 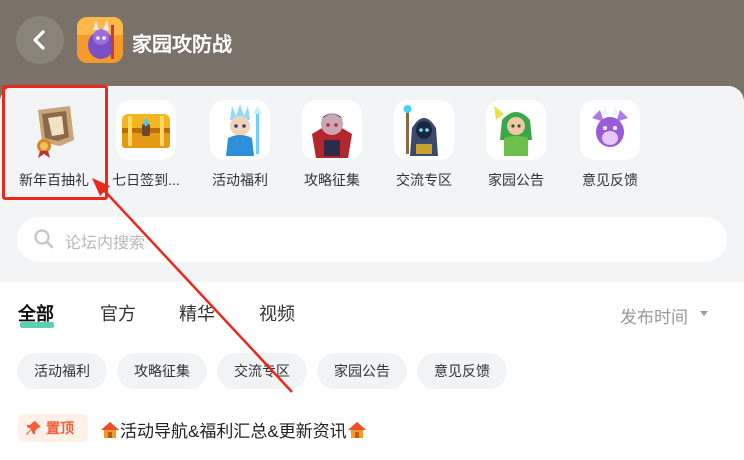 What do you see at coordinates (62, 371) in the screenshot?
I see `chip-activity-benefits: 活动福利` at bounding box center [62, 371].